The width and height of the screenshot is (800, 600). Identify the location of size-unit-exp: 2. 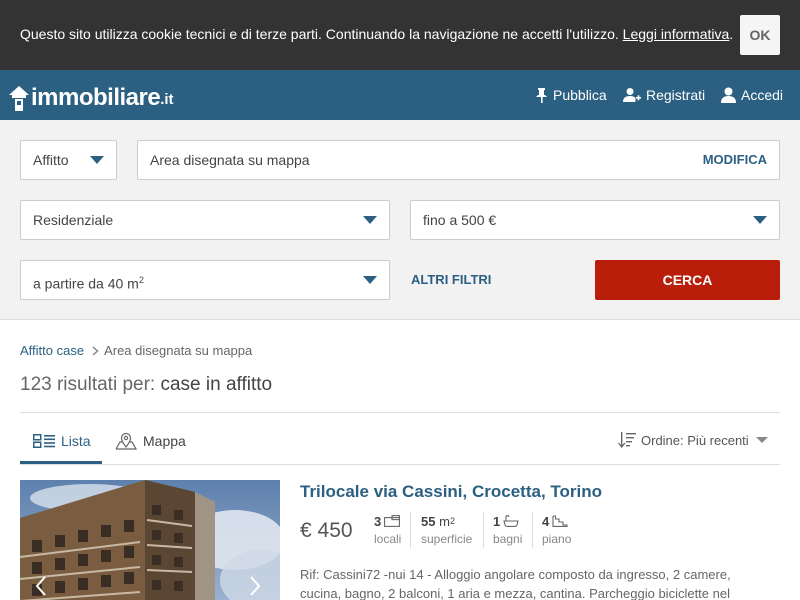
(141, 280).